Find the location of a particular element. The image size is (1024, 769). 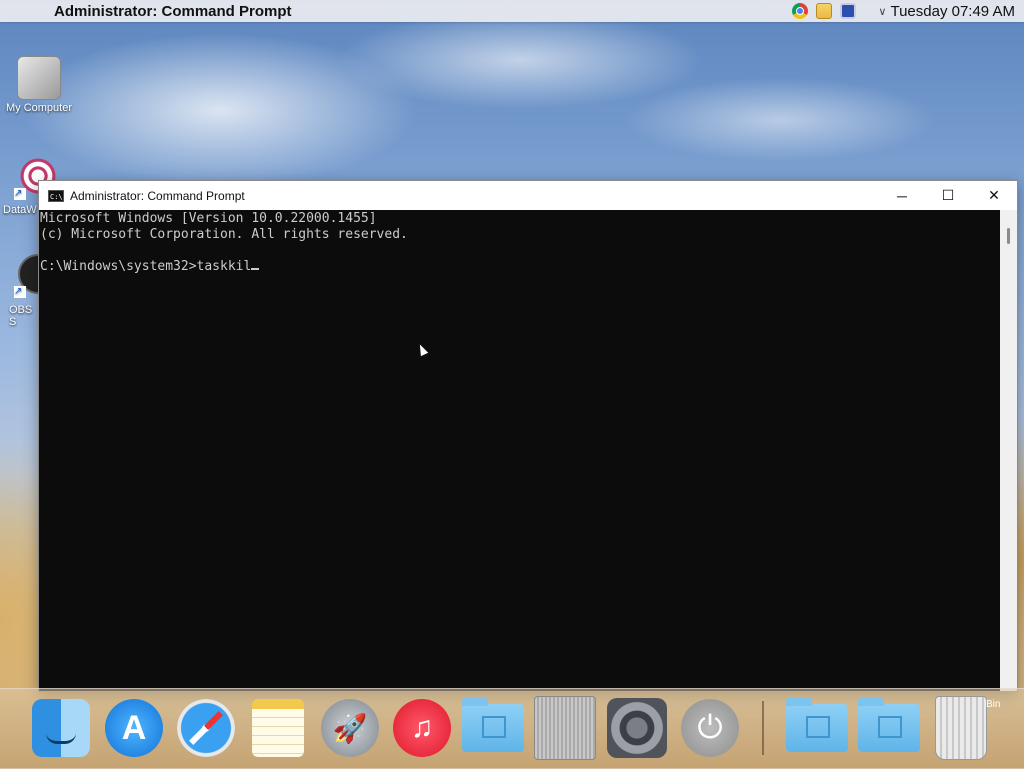

menu-bar-tray: ∨ Tuesday 07:49 AM is located at coordinates (908, 11).